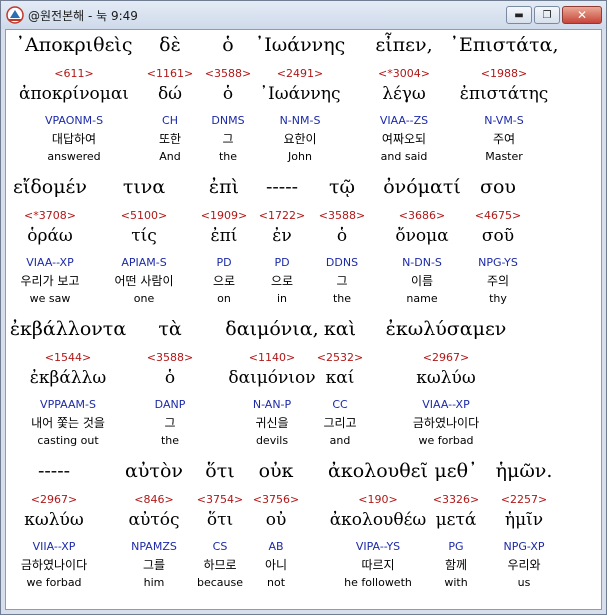 The height and width of the screenshot is (615, 607). I want to click on greek-word: δὲ, so click(170, 45).